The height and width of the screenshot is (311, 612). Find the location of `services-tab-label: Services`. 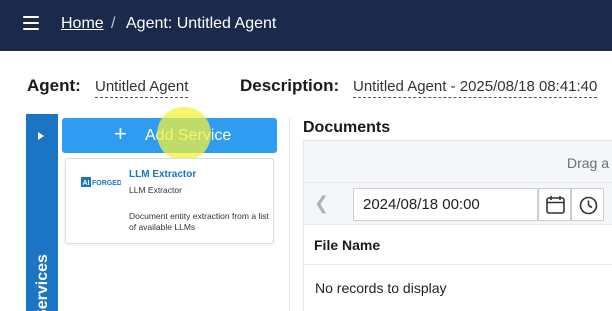

services-tab-label: Services is located at coordinates (42, 282).